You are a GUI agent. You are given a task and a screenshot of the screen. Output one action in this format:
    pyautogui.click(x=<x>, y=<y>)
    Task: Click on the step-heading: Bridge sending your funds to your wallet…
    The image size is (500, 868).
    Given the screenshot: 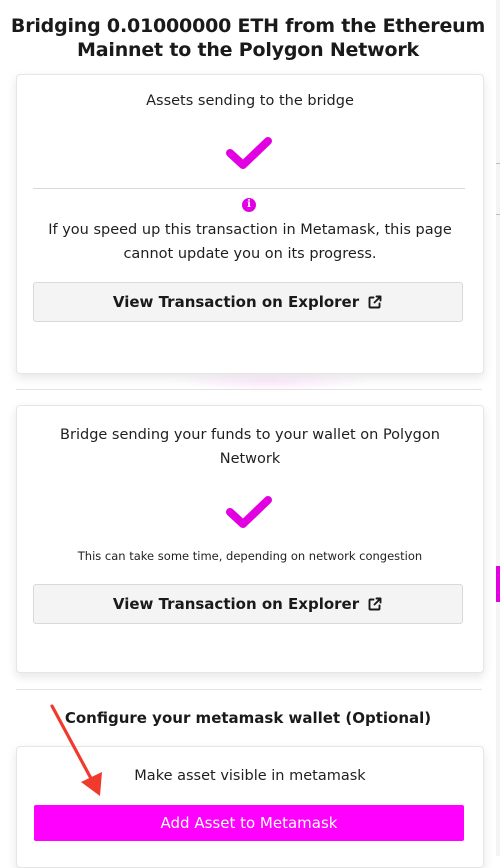 What is the action you would take?
    pyautogui.click(x=250, y=447)
    